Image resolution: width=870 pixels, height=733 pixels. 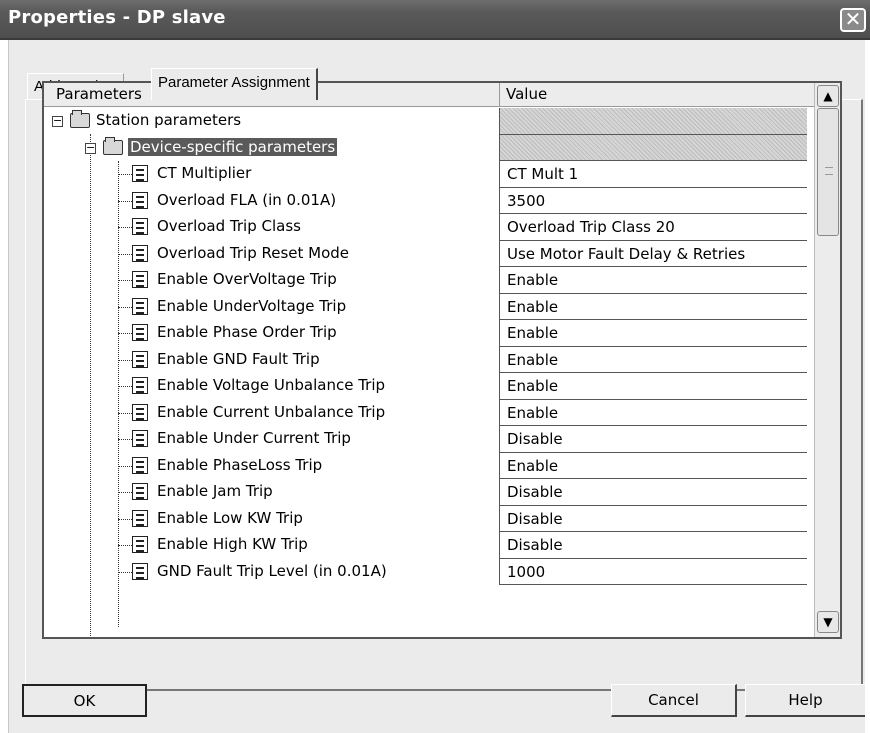 I want to click on ok-button: OK, so click(x=84, y=700).